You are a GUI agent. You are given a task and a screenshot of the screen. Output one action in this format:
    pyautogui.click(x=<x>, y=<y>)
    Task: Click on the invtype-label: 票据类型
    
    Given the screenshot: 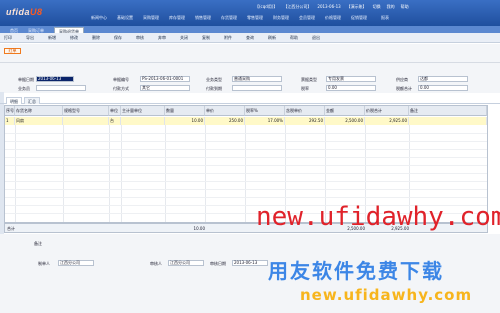 What is the action you would take?
    pyautogui.click(x=309, y=79)
    